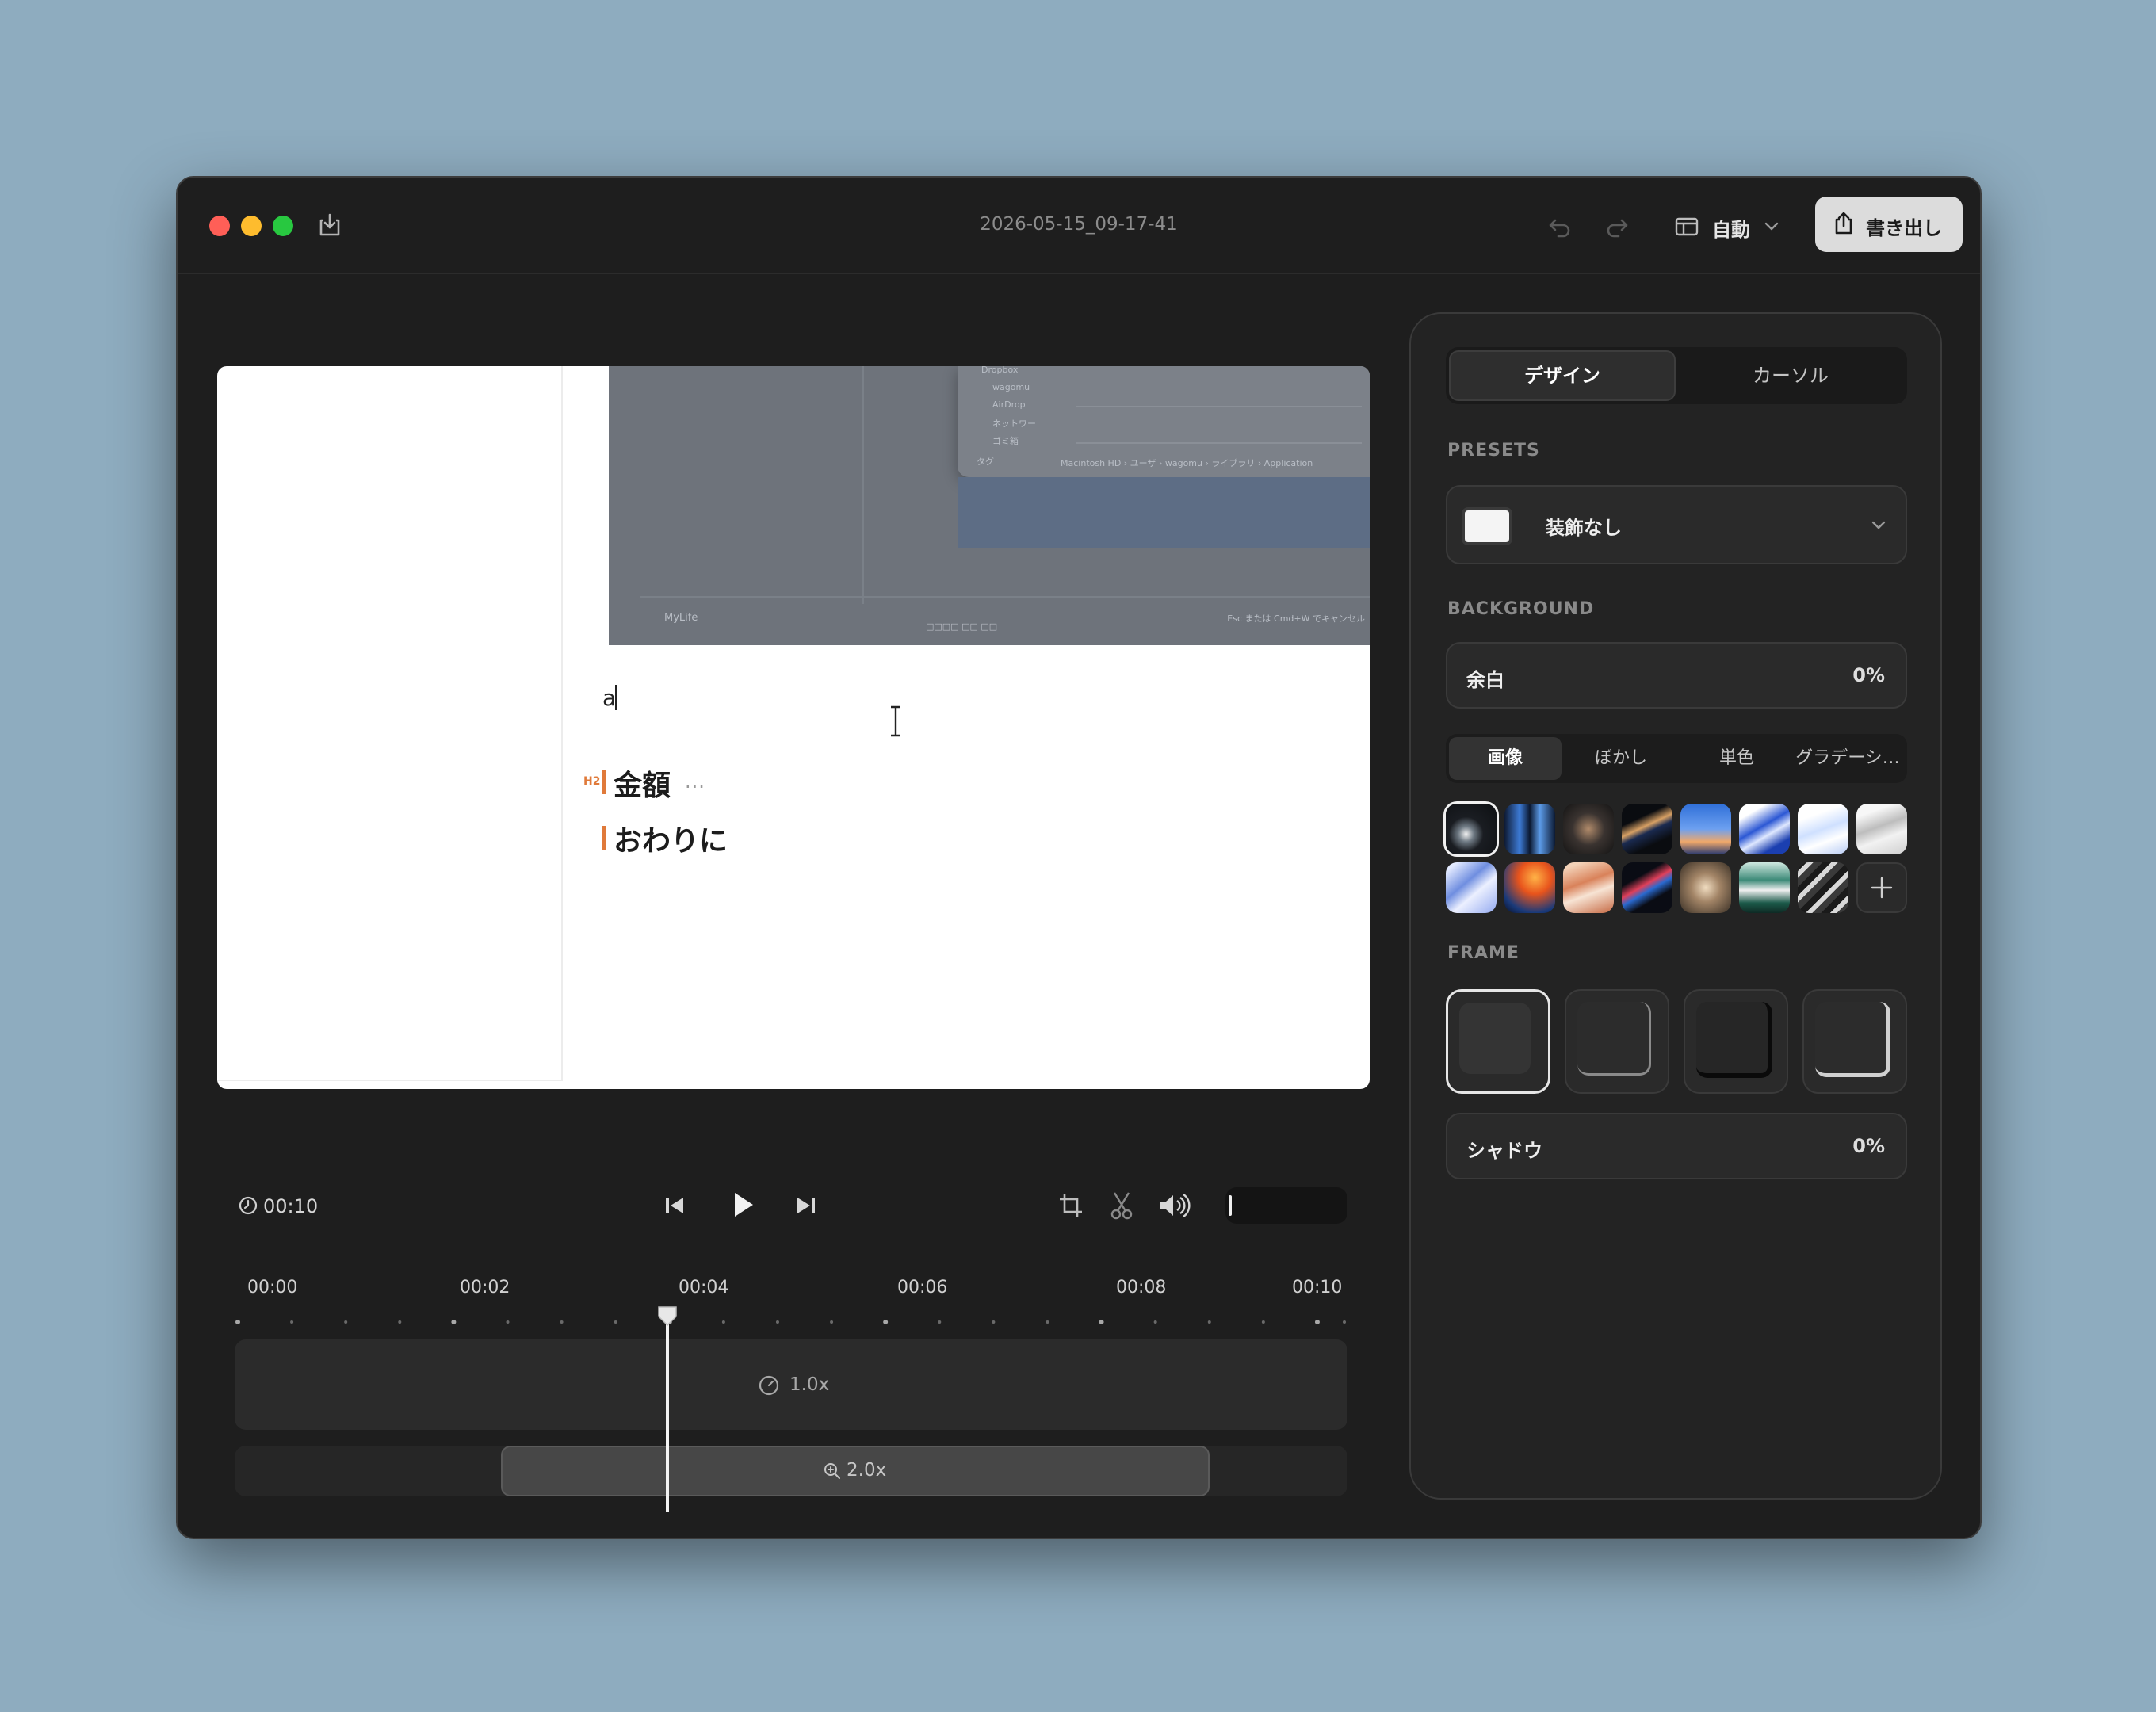 This screenshot has width=2156, height=1712. What do you see at coordinates (1736, 759) in the screenshot?
I see `bg-tab-solid: 単色` at bounding box center [1736, 759].